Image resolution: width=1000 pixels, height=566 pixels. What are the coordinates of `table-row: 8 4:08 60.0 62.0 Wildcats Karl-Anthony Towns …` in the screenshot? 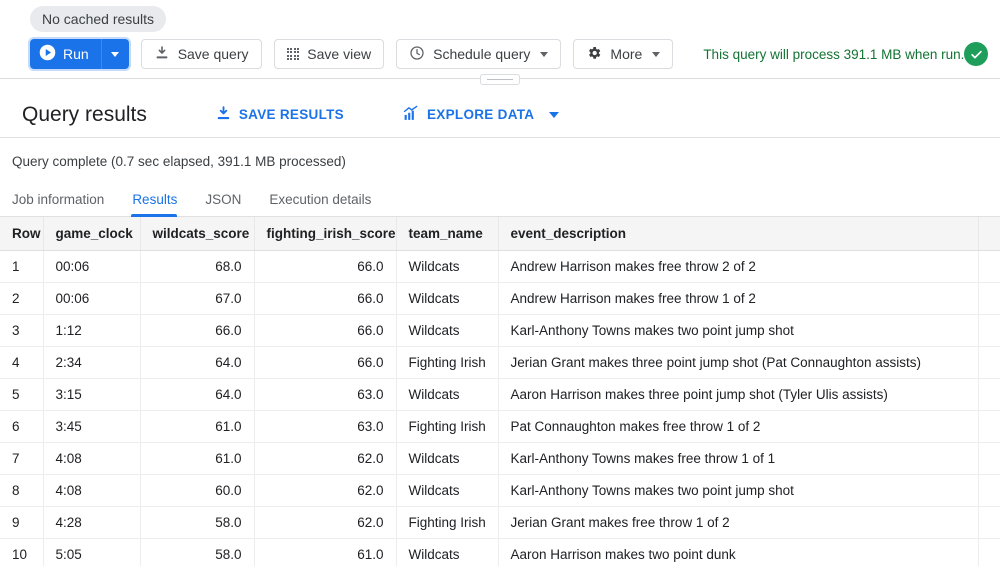 It's located at (500, 490).